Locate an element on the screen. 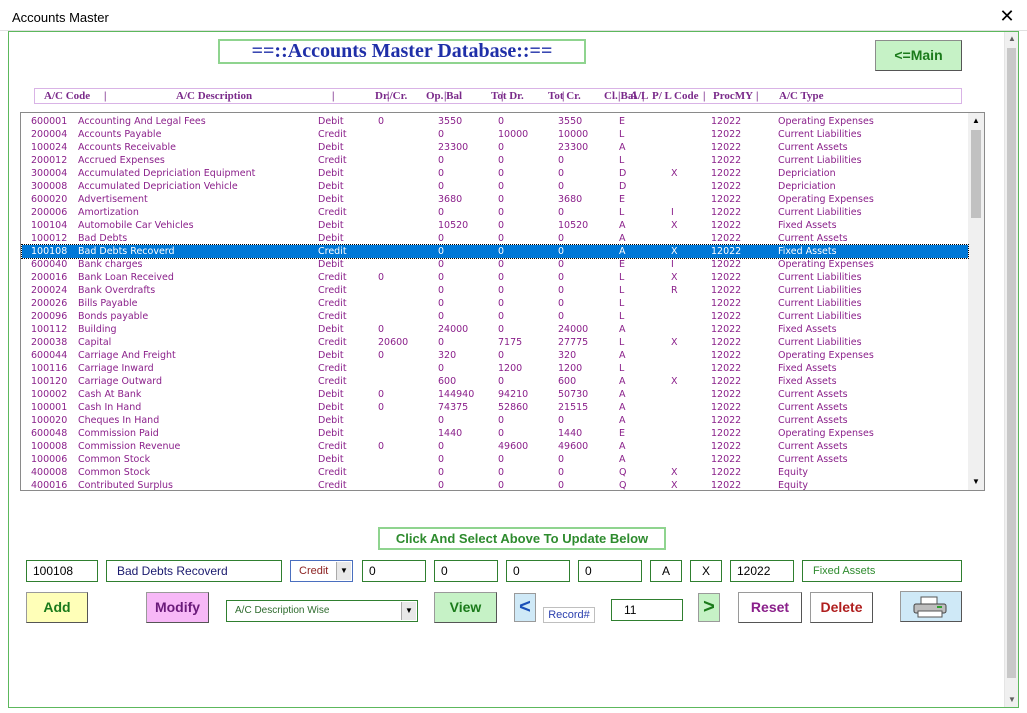 This screenshot has width=1027, height=713. row-code: 200016 is located at coordinates (49, 277).